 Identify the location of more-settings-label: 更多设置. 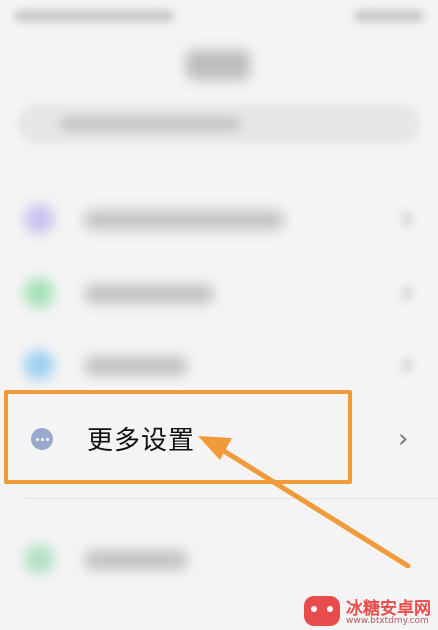
(141, 441).